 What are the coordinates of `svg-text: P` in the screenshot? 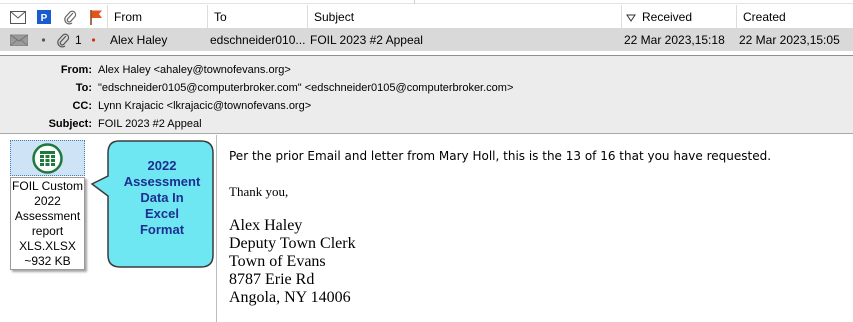 It's located at (44, 18).